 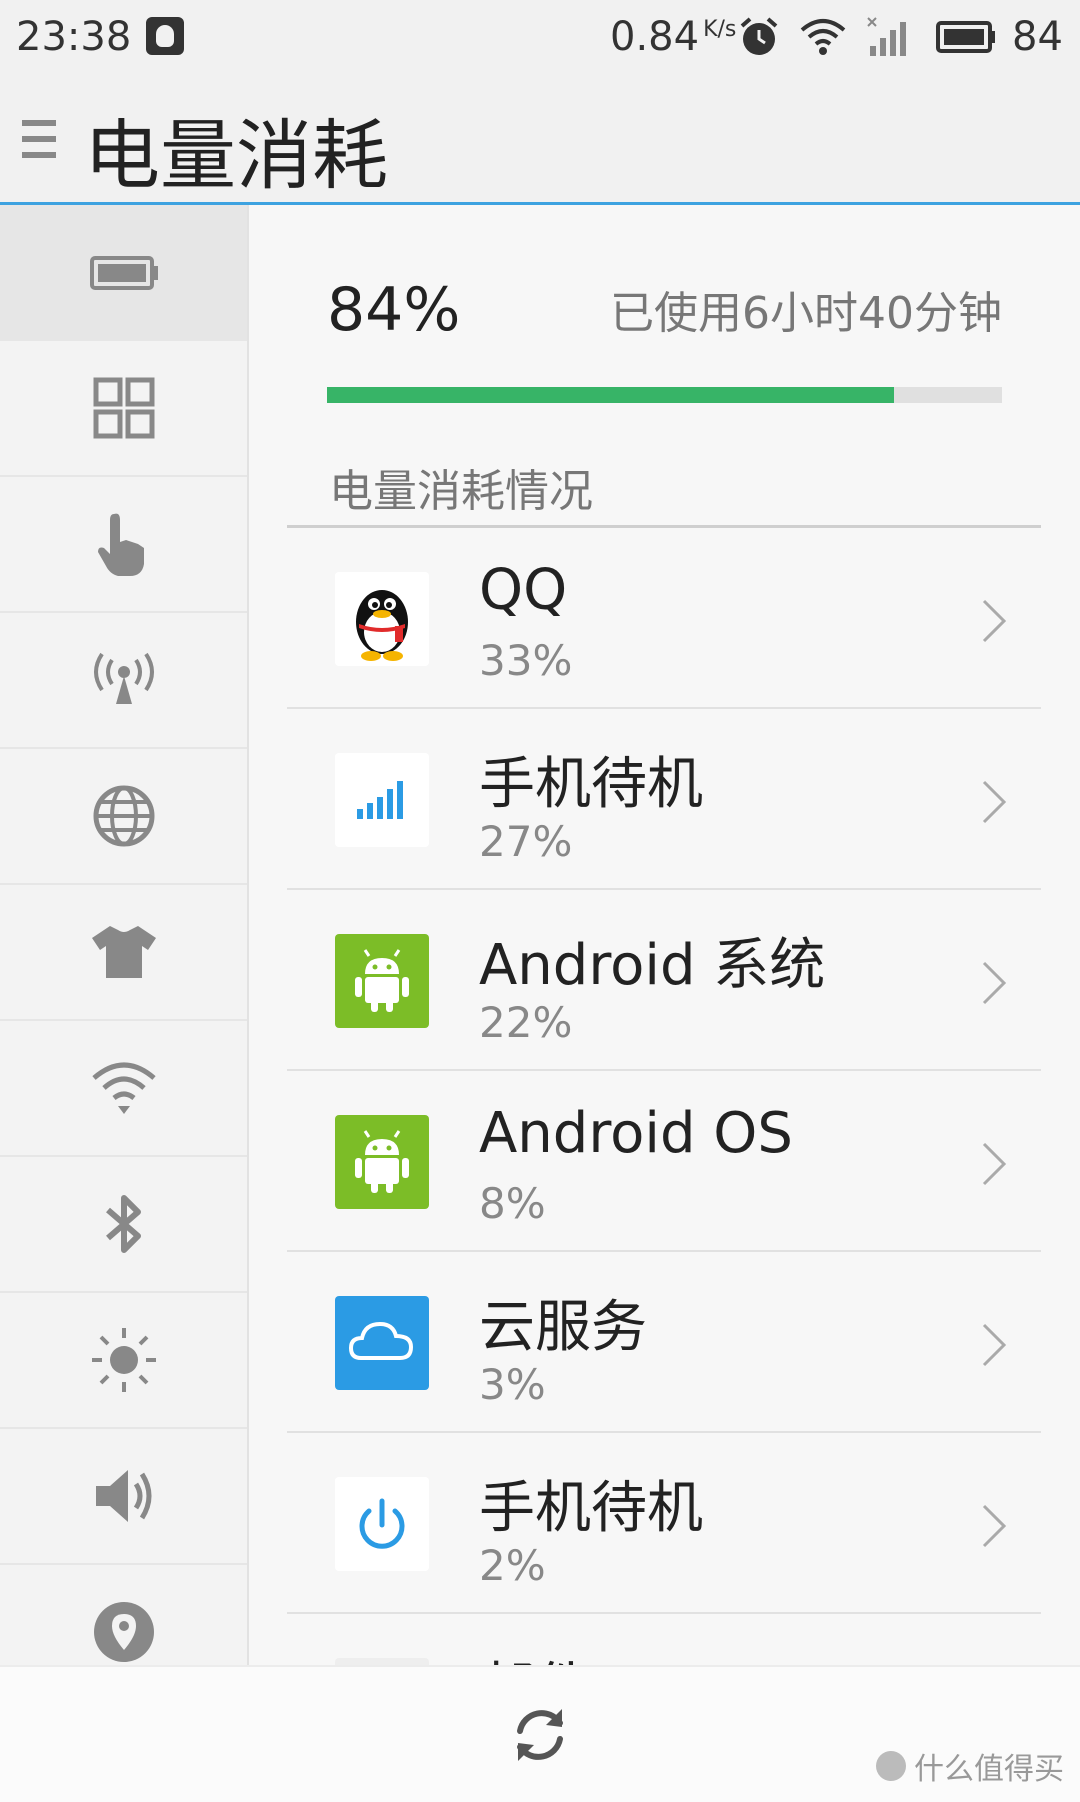 What do you see at coordinates (120, 544) in the screenshot?
I see `touch-hand-icon` at bounding box center [120, 544].